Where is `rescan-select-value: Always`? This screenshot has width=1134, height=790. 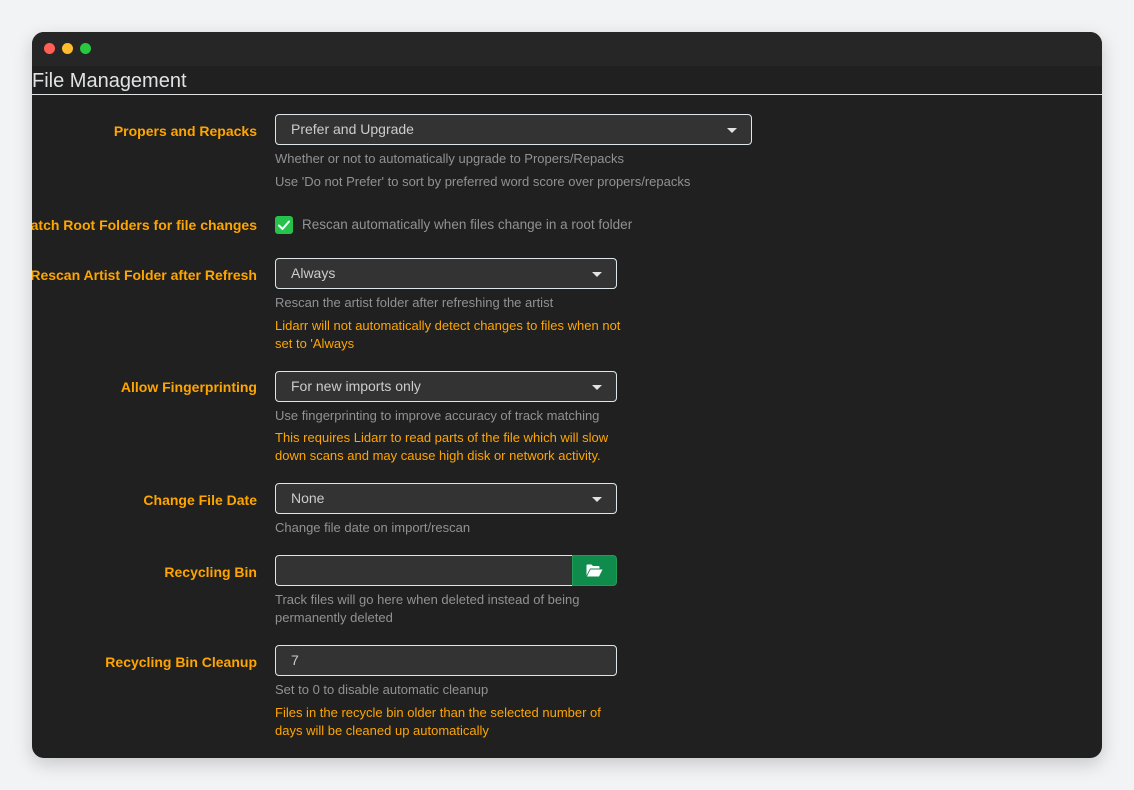
rescan-select-value: Always is located at coordinates (313, 273).